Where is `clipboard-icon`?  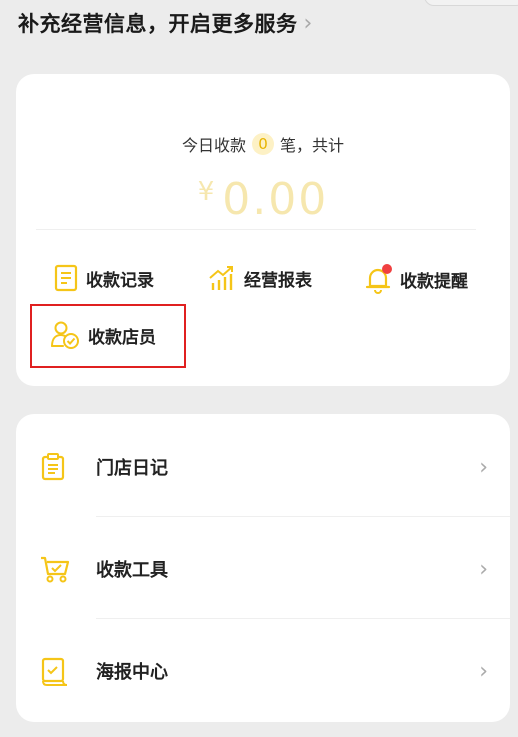
clipboard-icon is located at coordinates (53, 467).